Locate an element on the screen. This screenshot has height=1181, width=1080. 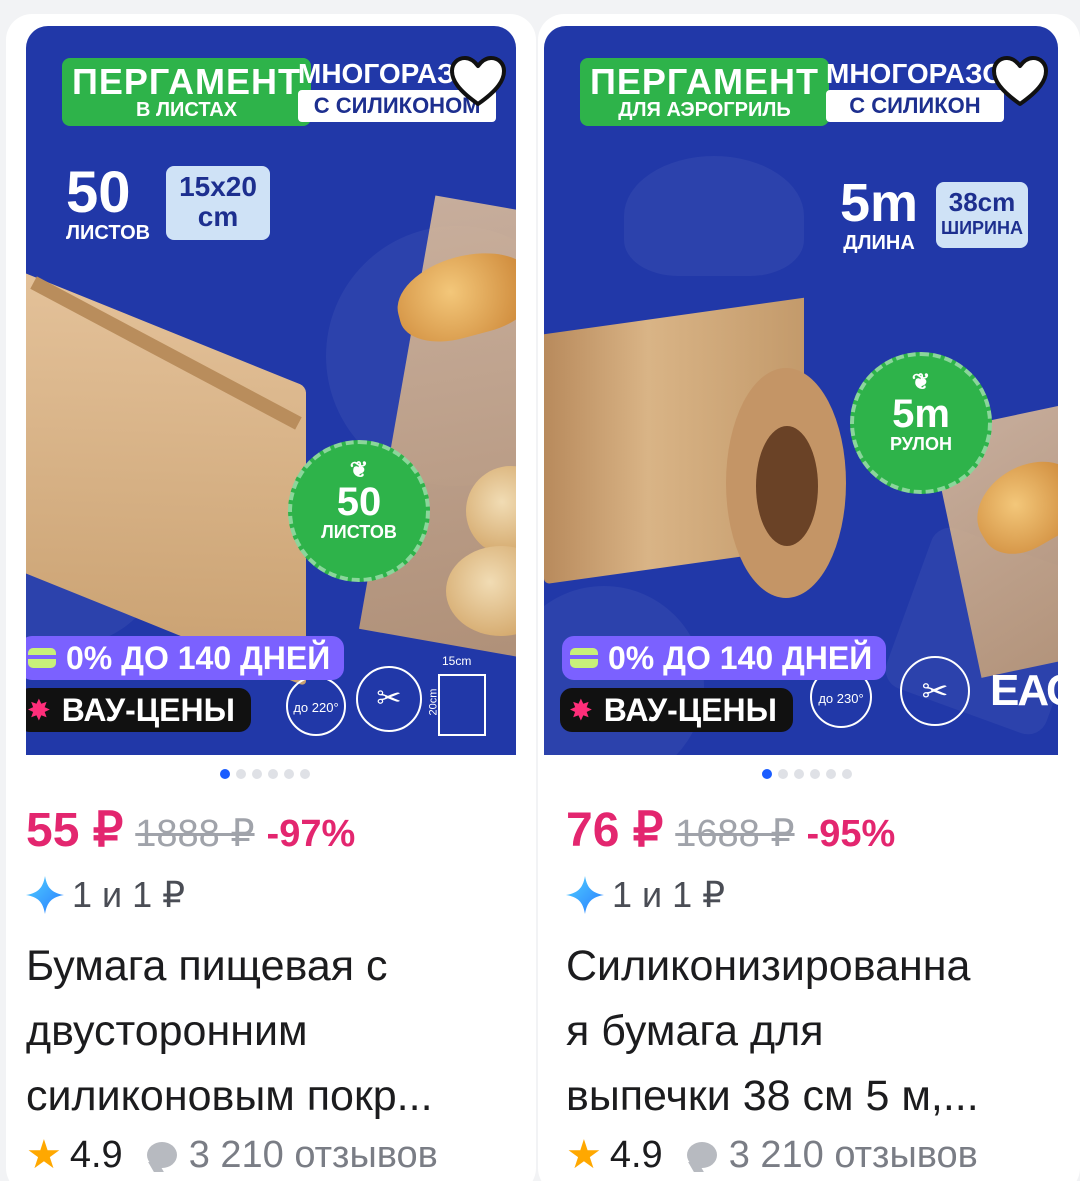
product-title-line: двусторонним is located at coordinates (271, 1031).